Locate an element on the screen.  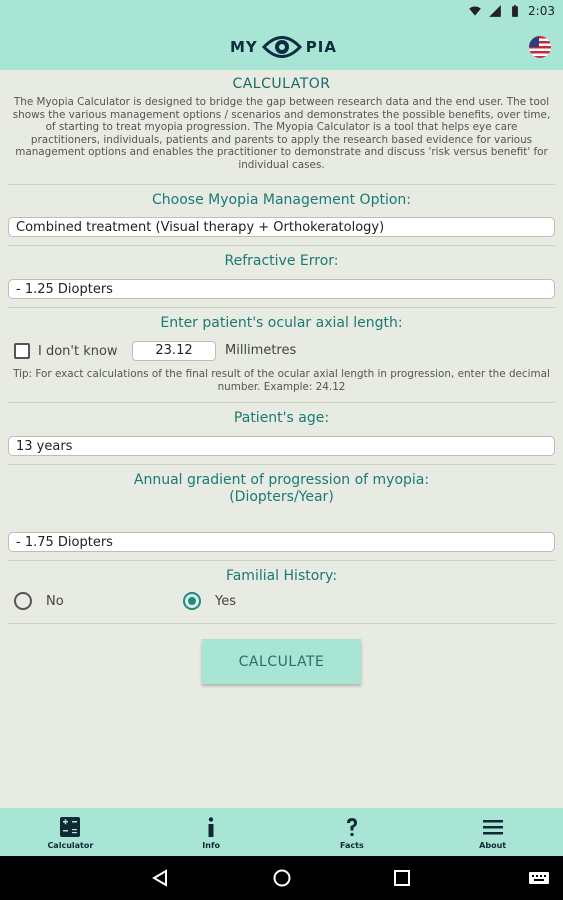
myopia-logo: MY PIA is located at coordinates (283, 47).